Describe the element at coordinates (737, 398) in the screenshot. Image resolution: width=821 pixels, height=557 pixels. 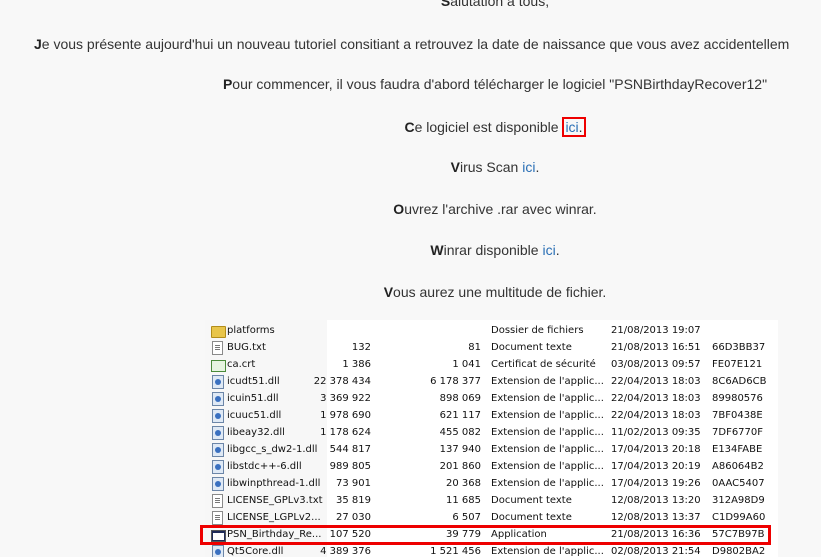
I see `file-crc: 89980576` at that location.